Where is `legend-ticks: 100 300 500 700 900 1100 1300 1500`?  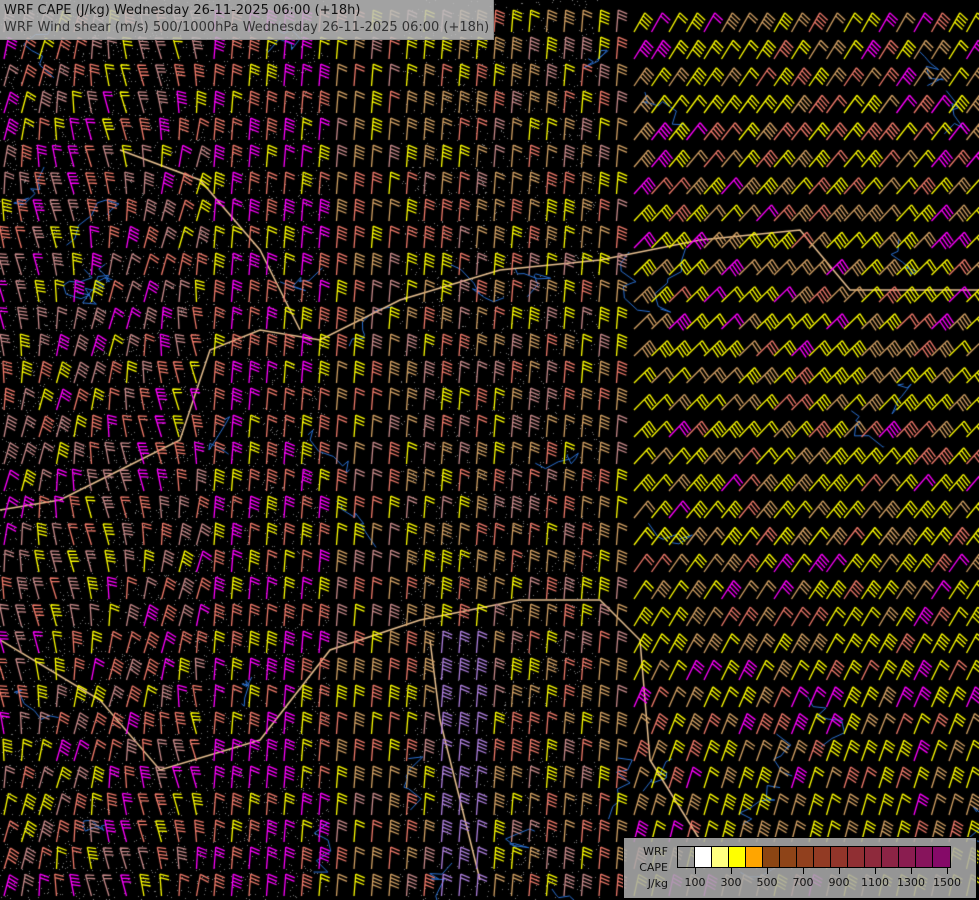
legend-ticks: 100 300 500 700 900 1100 1300 1500 is located at coordinates (827, 881).